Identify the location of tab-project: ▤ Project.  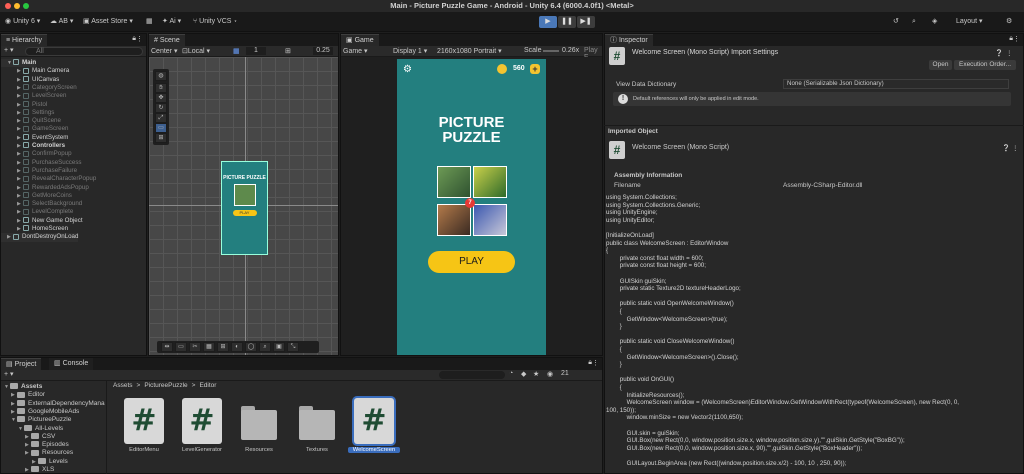
(21, 364).